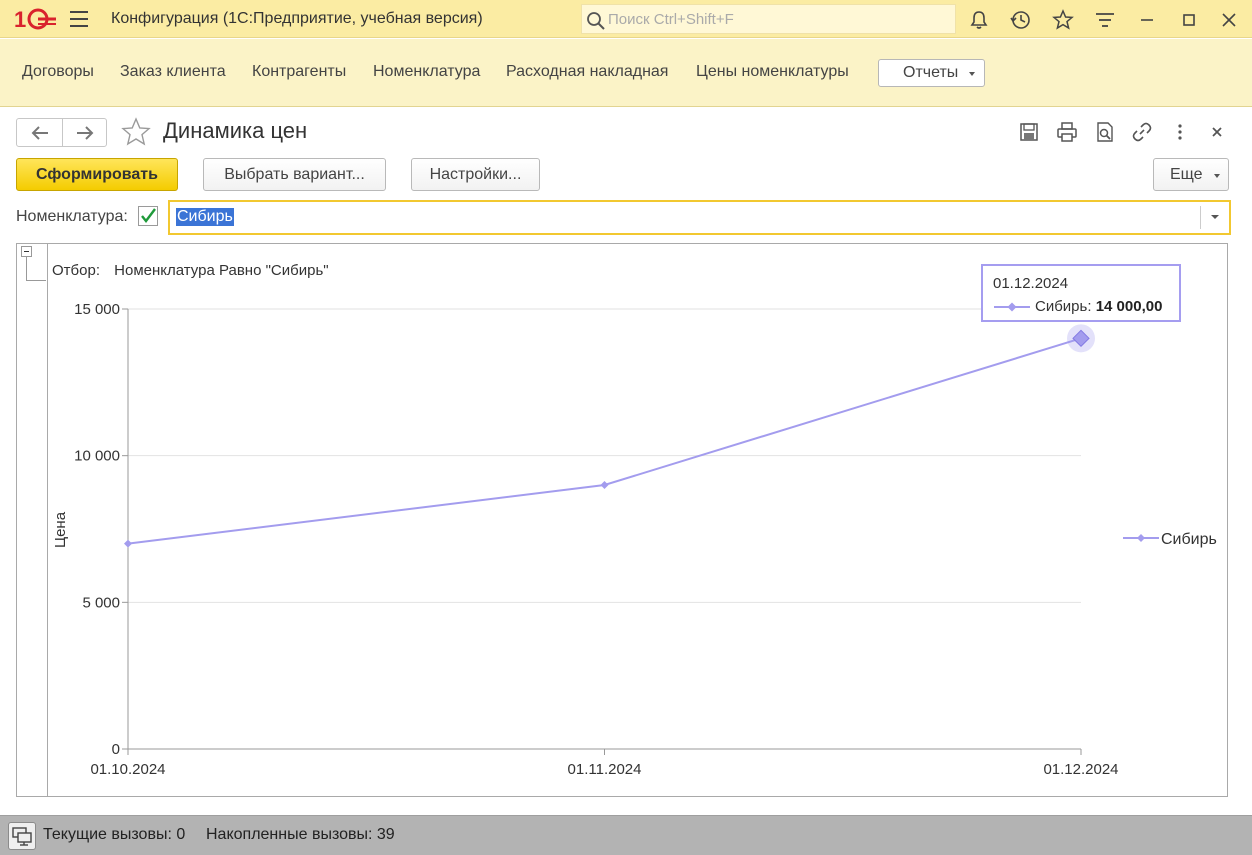 Image resolution: width=1252 pixels, height=855 pixels. What do you see at coordinates (1081, 293) in the screenshot?
I see `chart-tooltip: 01.12.2024 Сибирь: 14 000,00` at bounding box center [1081, 293].